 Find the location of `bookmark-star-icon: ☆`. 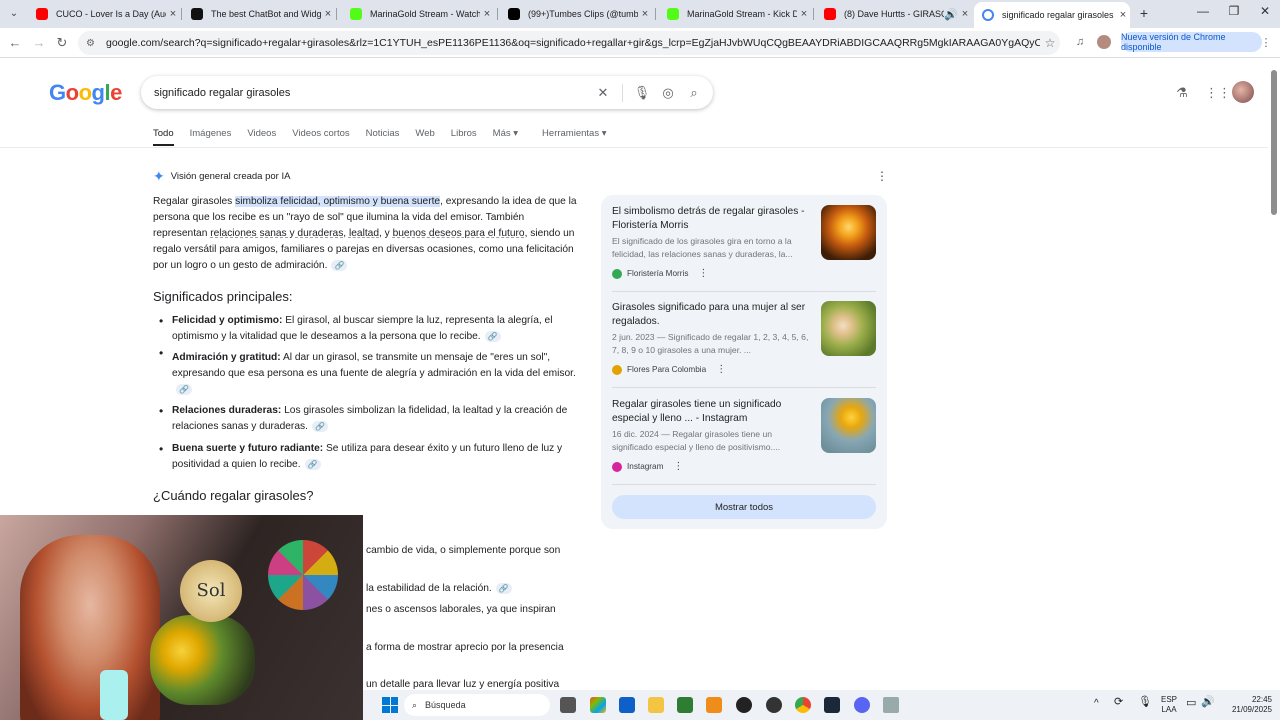

bookmark-star-icon: ☆ is located at coordinates (1050, 43).